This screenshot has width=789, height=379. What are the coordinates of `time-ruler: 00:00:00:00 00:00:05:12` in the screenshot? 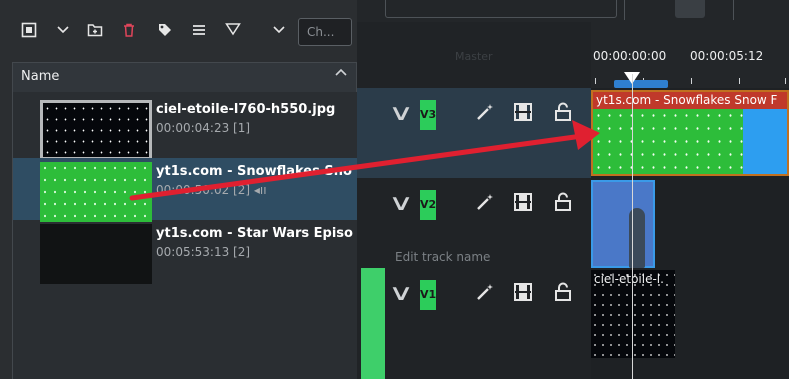 It's located at (690, 55).